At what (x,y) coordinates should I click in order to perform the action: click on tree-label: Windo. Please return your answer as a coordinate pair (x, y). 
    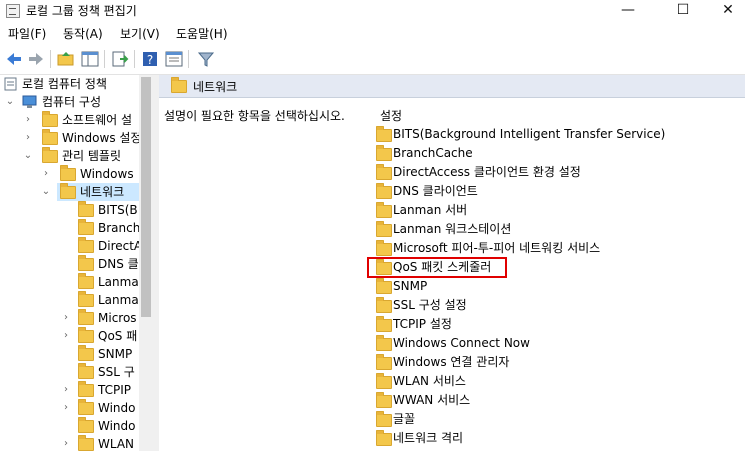
    Looking at the image, I should click on (117, 426).